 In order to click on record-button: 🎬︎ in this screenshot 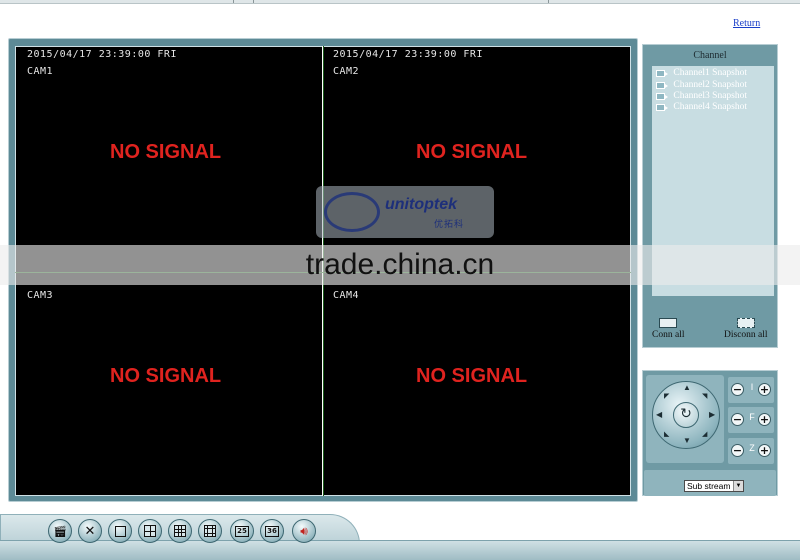, I will do `click(60, 531)`.